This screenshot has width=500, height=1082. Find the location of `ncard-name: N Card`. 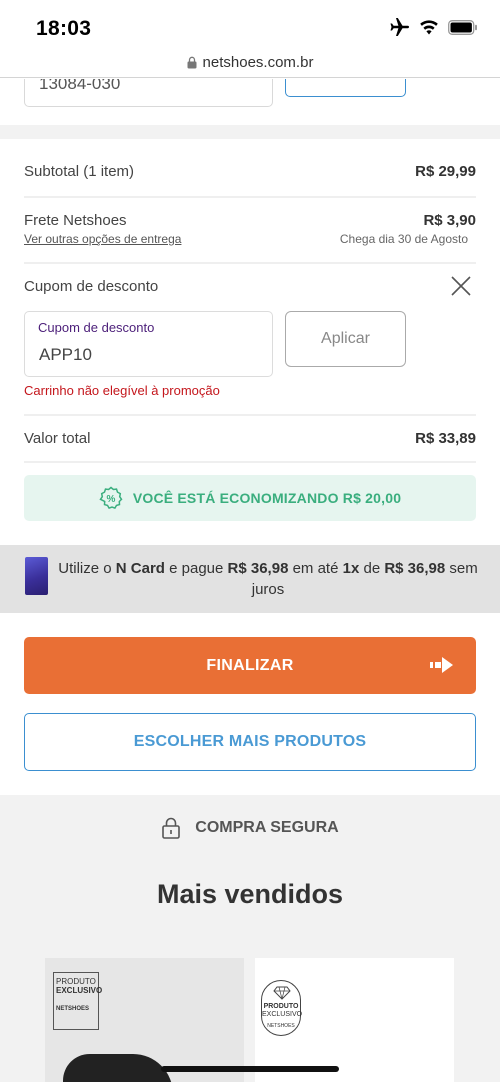

ncard-name: N Card is located at coordinates (140, 568).